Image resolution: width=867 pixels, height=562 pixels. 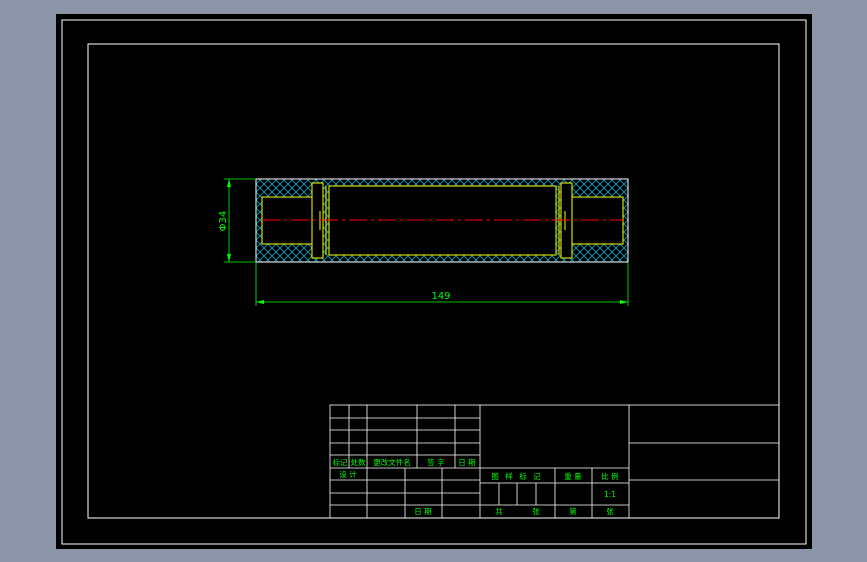 What do you see at coordinates (609, 476) in the screenshot?
I see `scale-label: 比 例` at bounding box center [609, 476].